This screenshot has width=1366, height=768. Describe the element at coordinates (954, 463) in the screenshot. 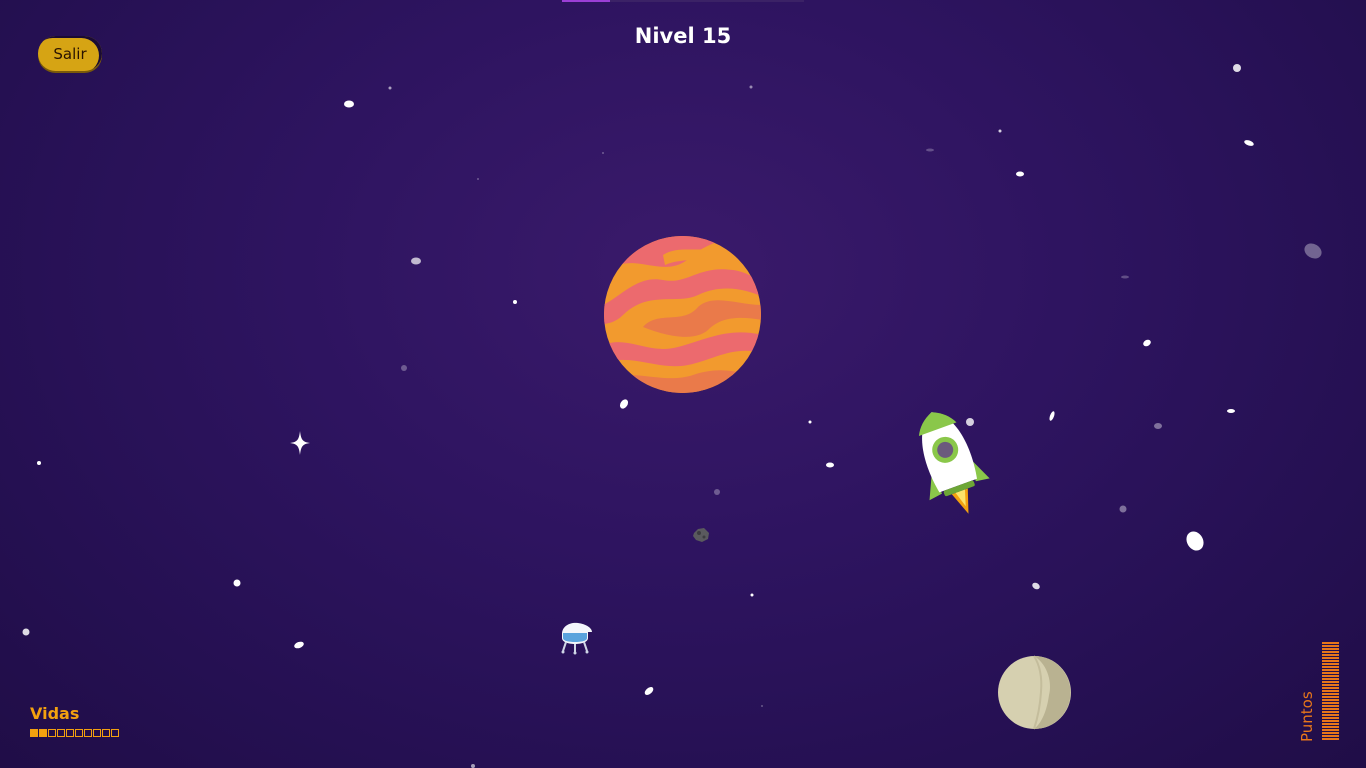

I see `rocket-player` at that location.